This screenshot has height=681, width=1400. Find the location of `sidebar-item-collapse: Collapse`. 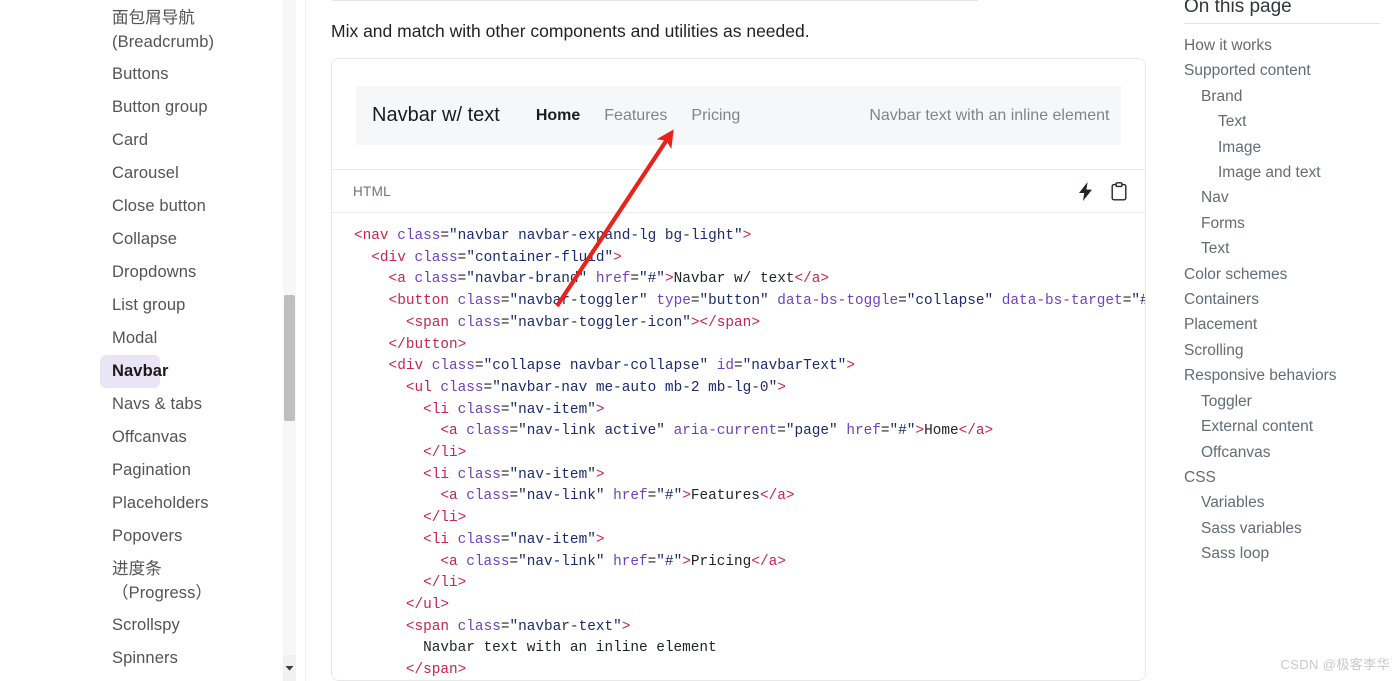

sidebar-item-collapse: Collapse is located at coordinates (175, 239).